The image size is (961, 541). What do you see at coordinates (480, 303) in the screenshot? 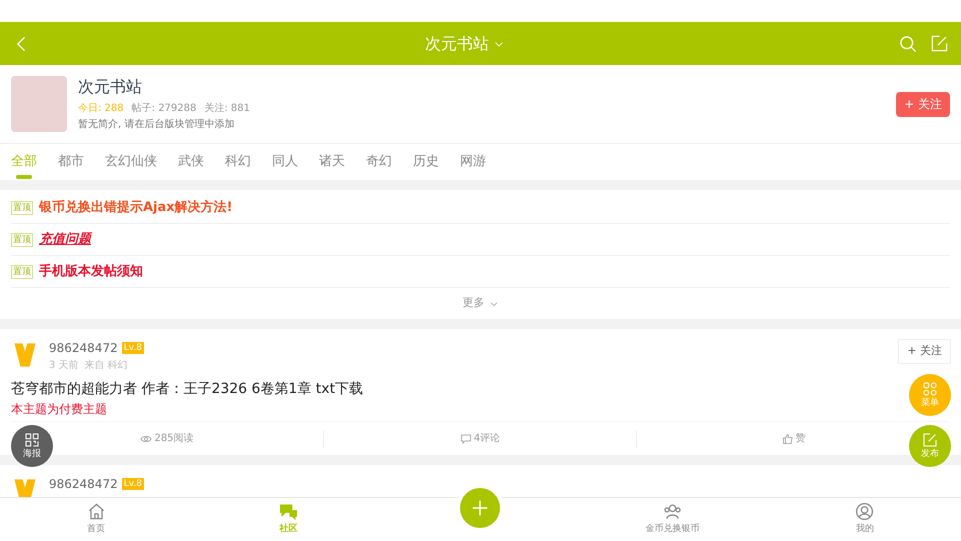
I see `more-button: 更多` at bounding box center [480, 303].